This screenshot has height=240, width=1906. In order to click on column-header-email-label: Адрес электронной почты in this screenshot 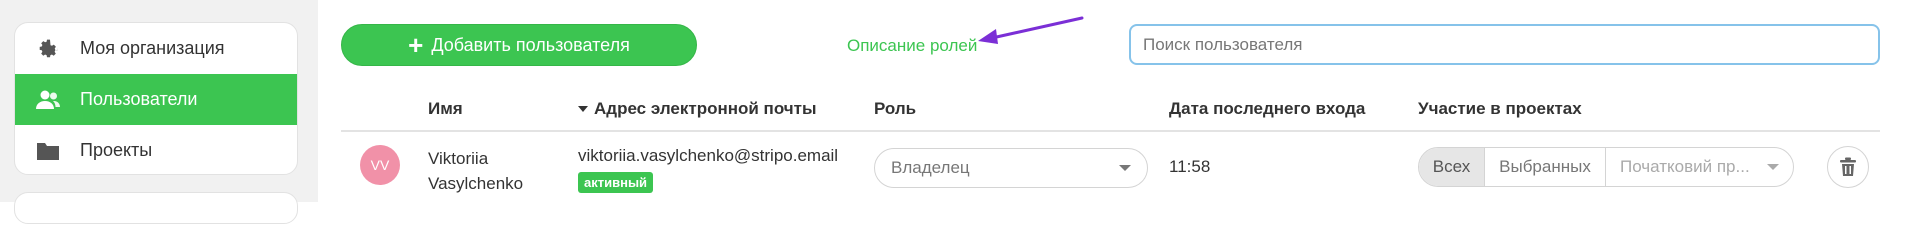, I will do `click(705, 108)`.